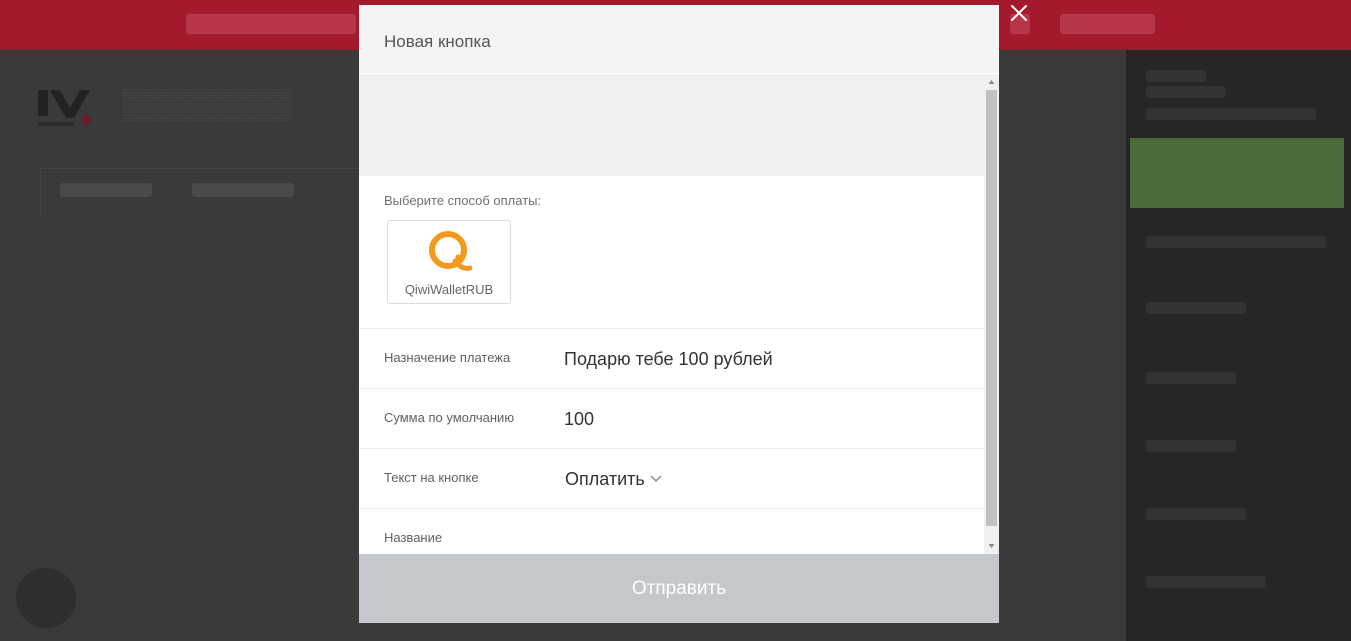  I want to click on button-text-value: Оплатить, so click(605, 479).